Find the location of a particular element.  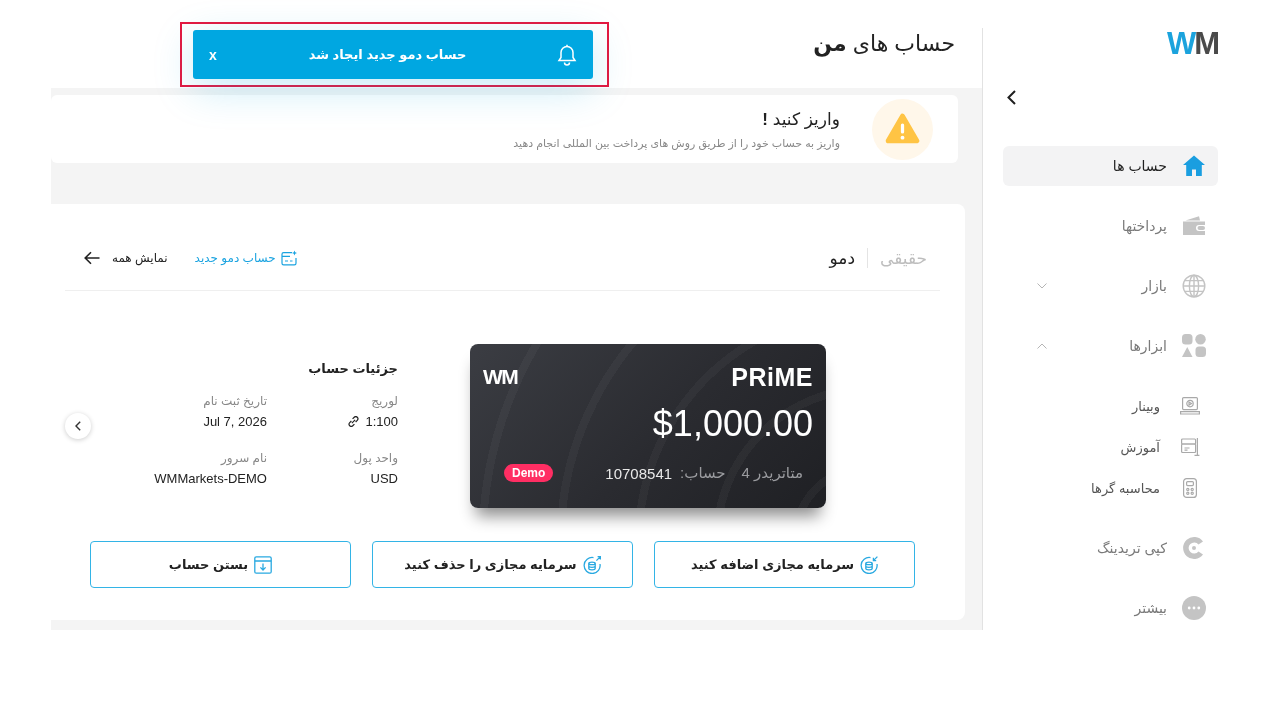

nav-item: بیشتر is located at coordinates (1110, 608).